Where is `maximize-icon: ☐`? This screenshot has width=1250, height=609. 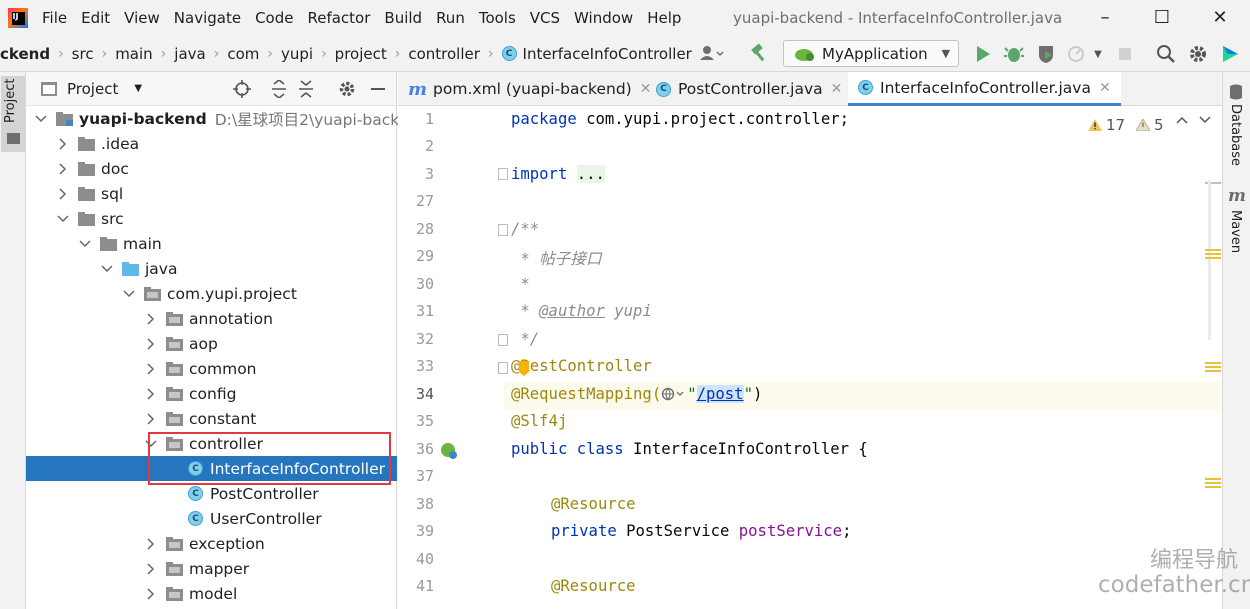
maximize-icon: ☐ is located at coordinates (1162, 18).